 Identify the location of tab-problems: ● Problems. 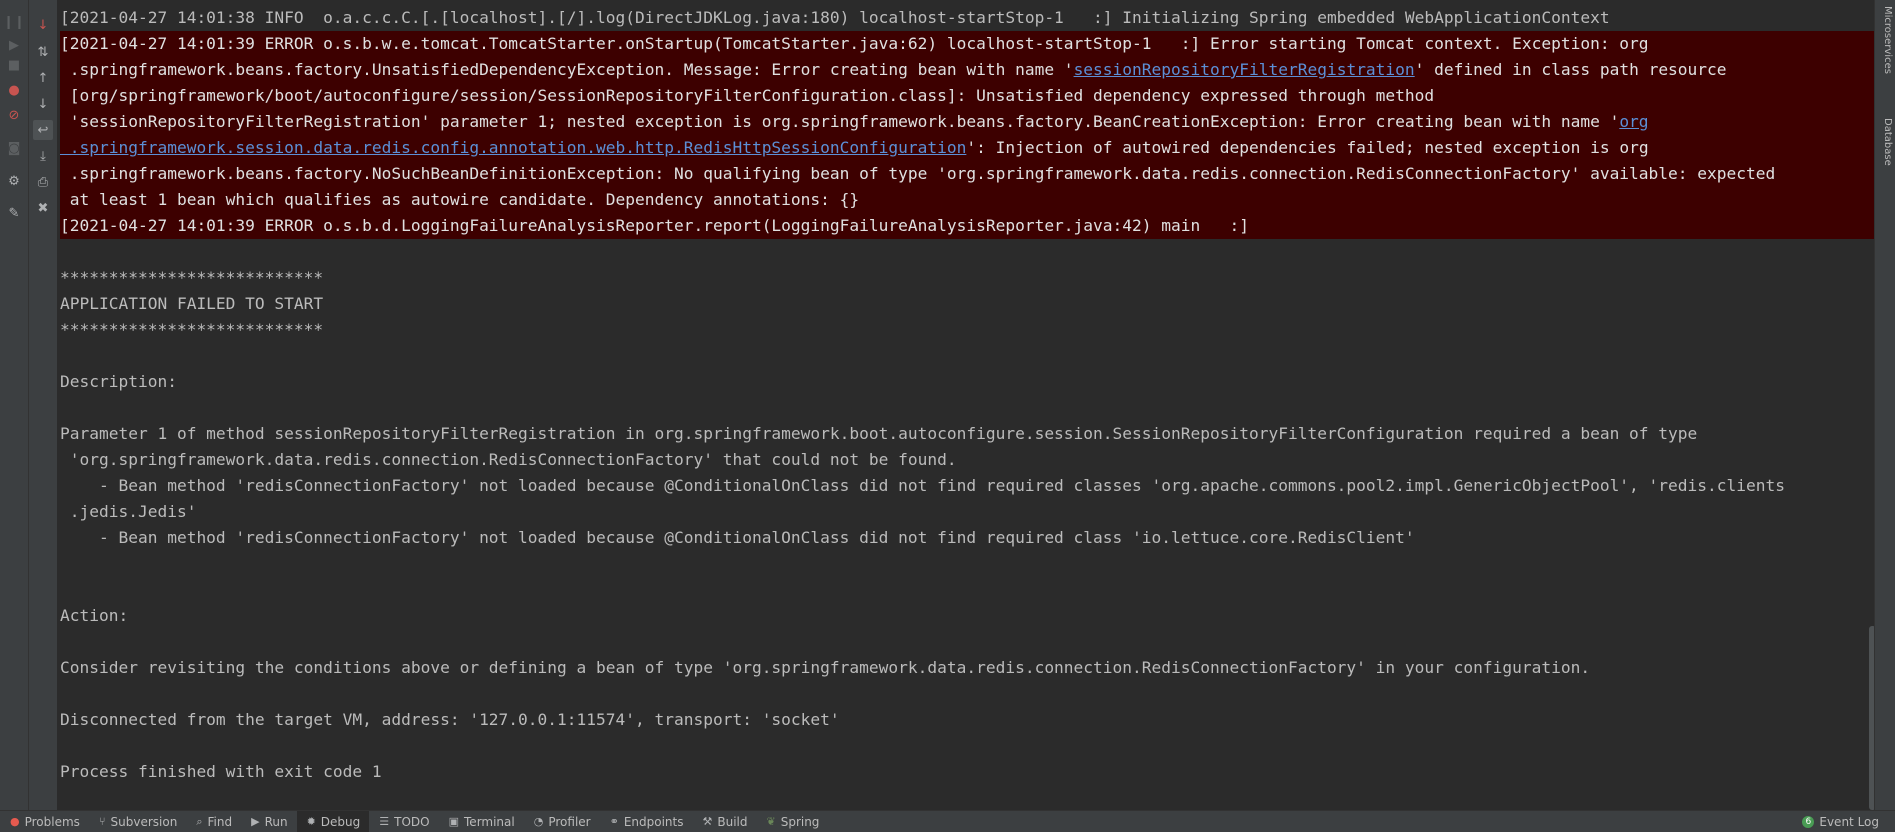
(44, 821).